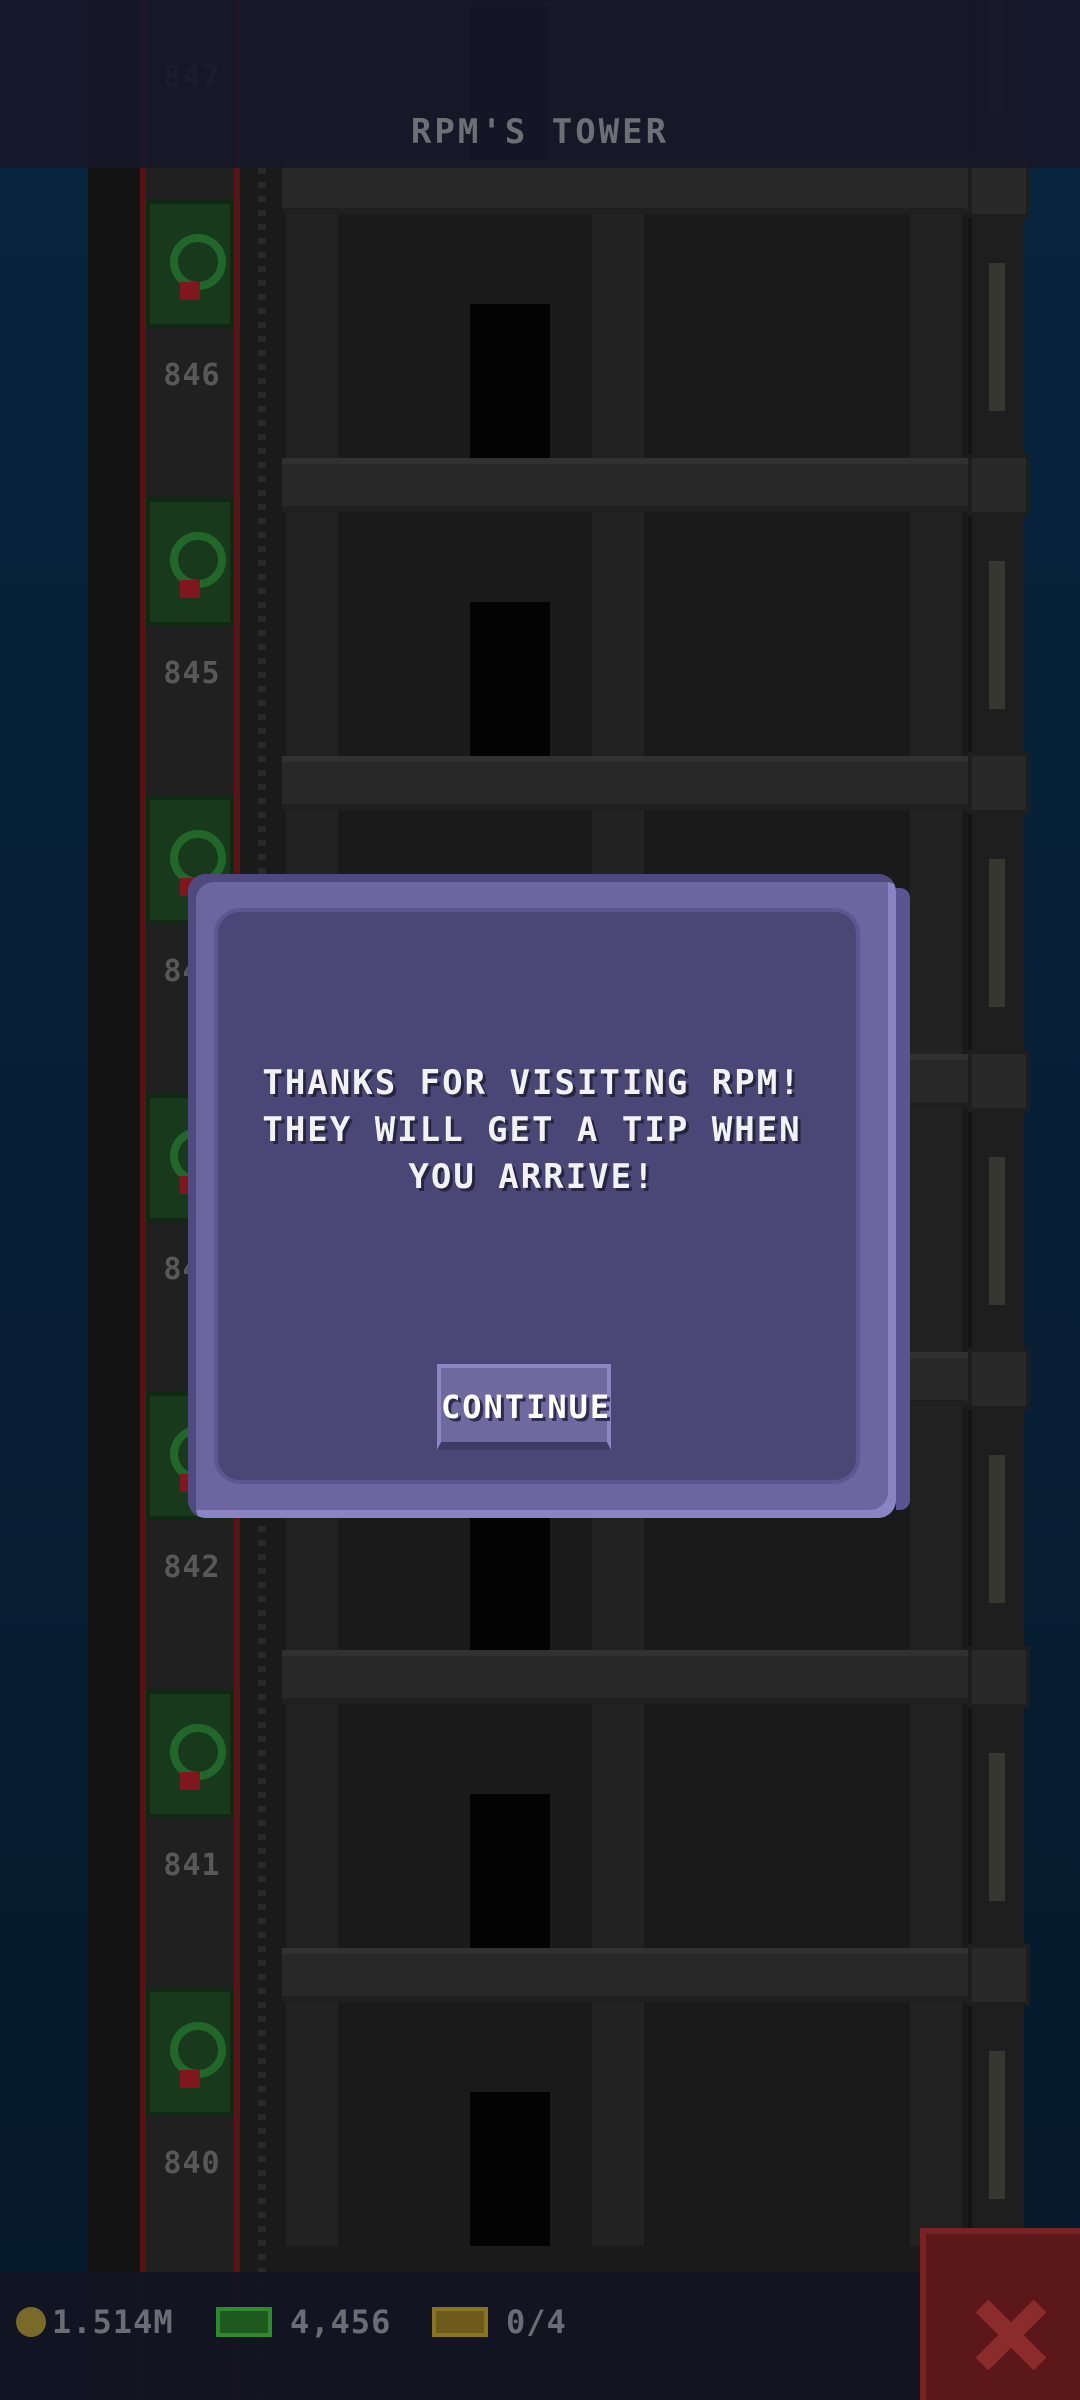 The image size is (1080, 2400). Describe the element at coordinates (341, 2322) in the screenshot. I see `bux-value: 4,456` at that location.